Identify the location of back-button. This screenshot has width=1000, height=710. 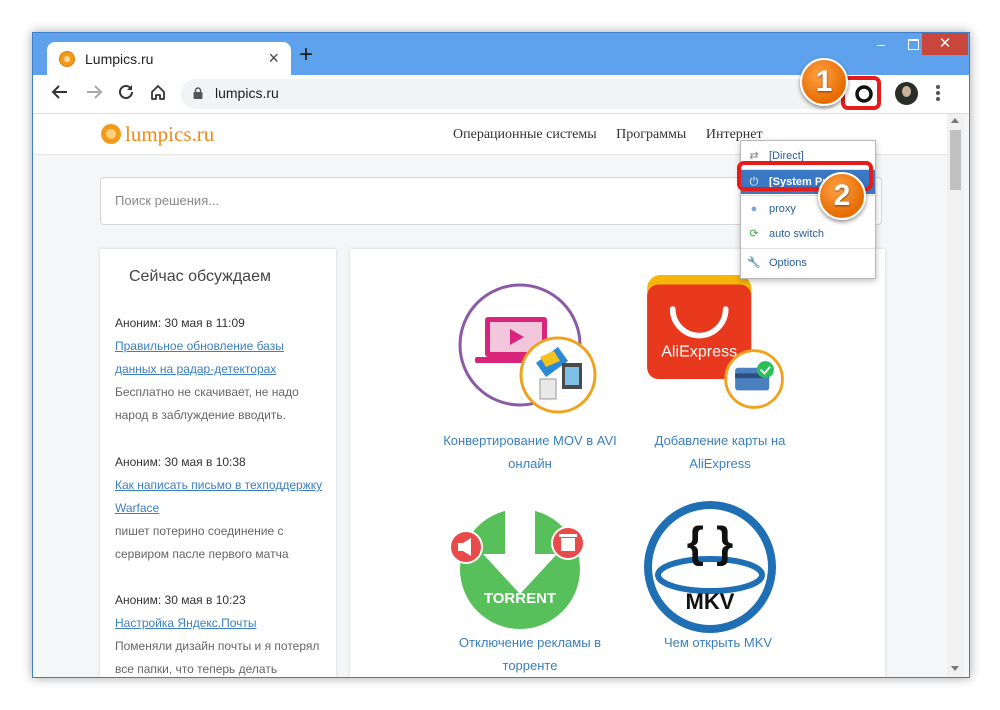
(60, 94).